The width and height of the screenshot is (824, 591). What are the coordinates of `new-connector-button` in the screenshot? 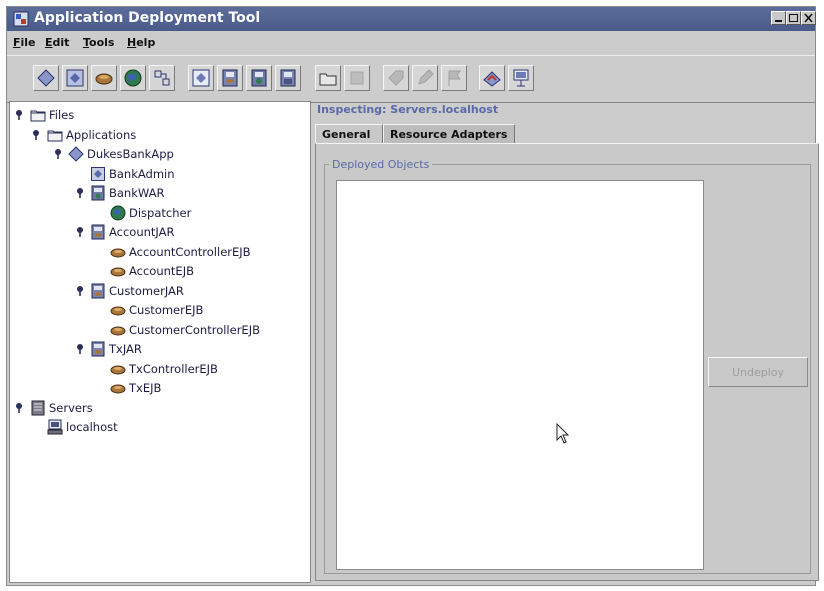 It's located at (162, 78).